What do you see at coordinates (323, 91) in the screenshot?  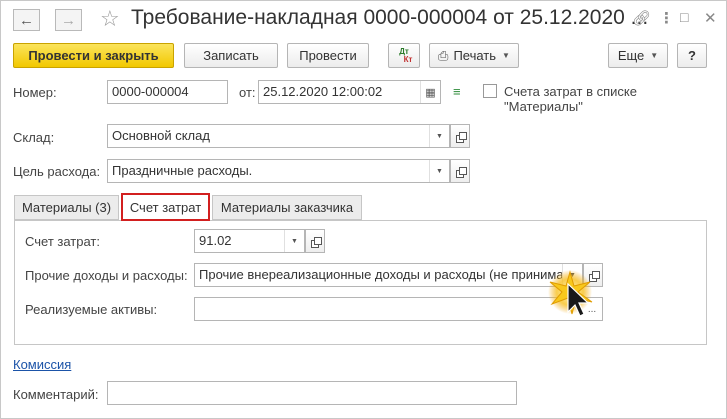 I see `date-value: 25.12.2020 12:00:02` at bounding box center [323, 91].